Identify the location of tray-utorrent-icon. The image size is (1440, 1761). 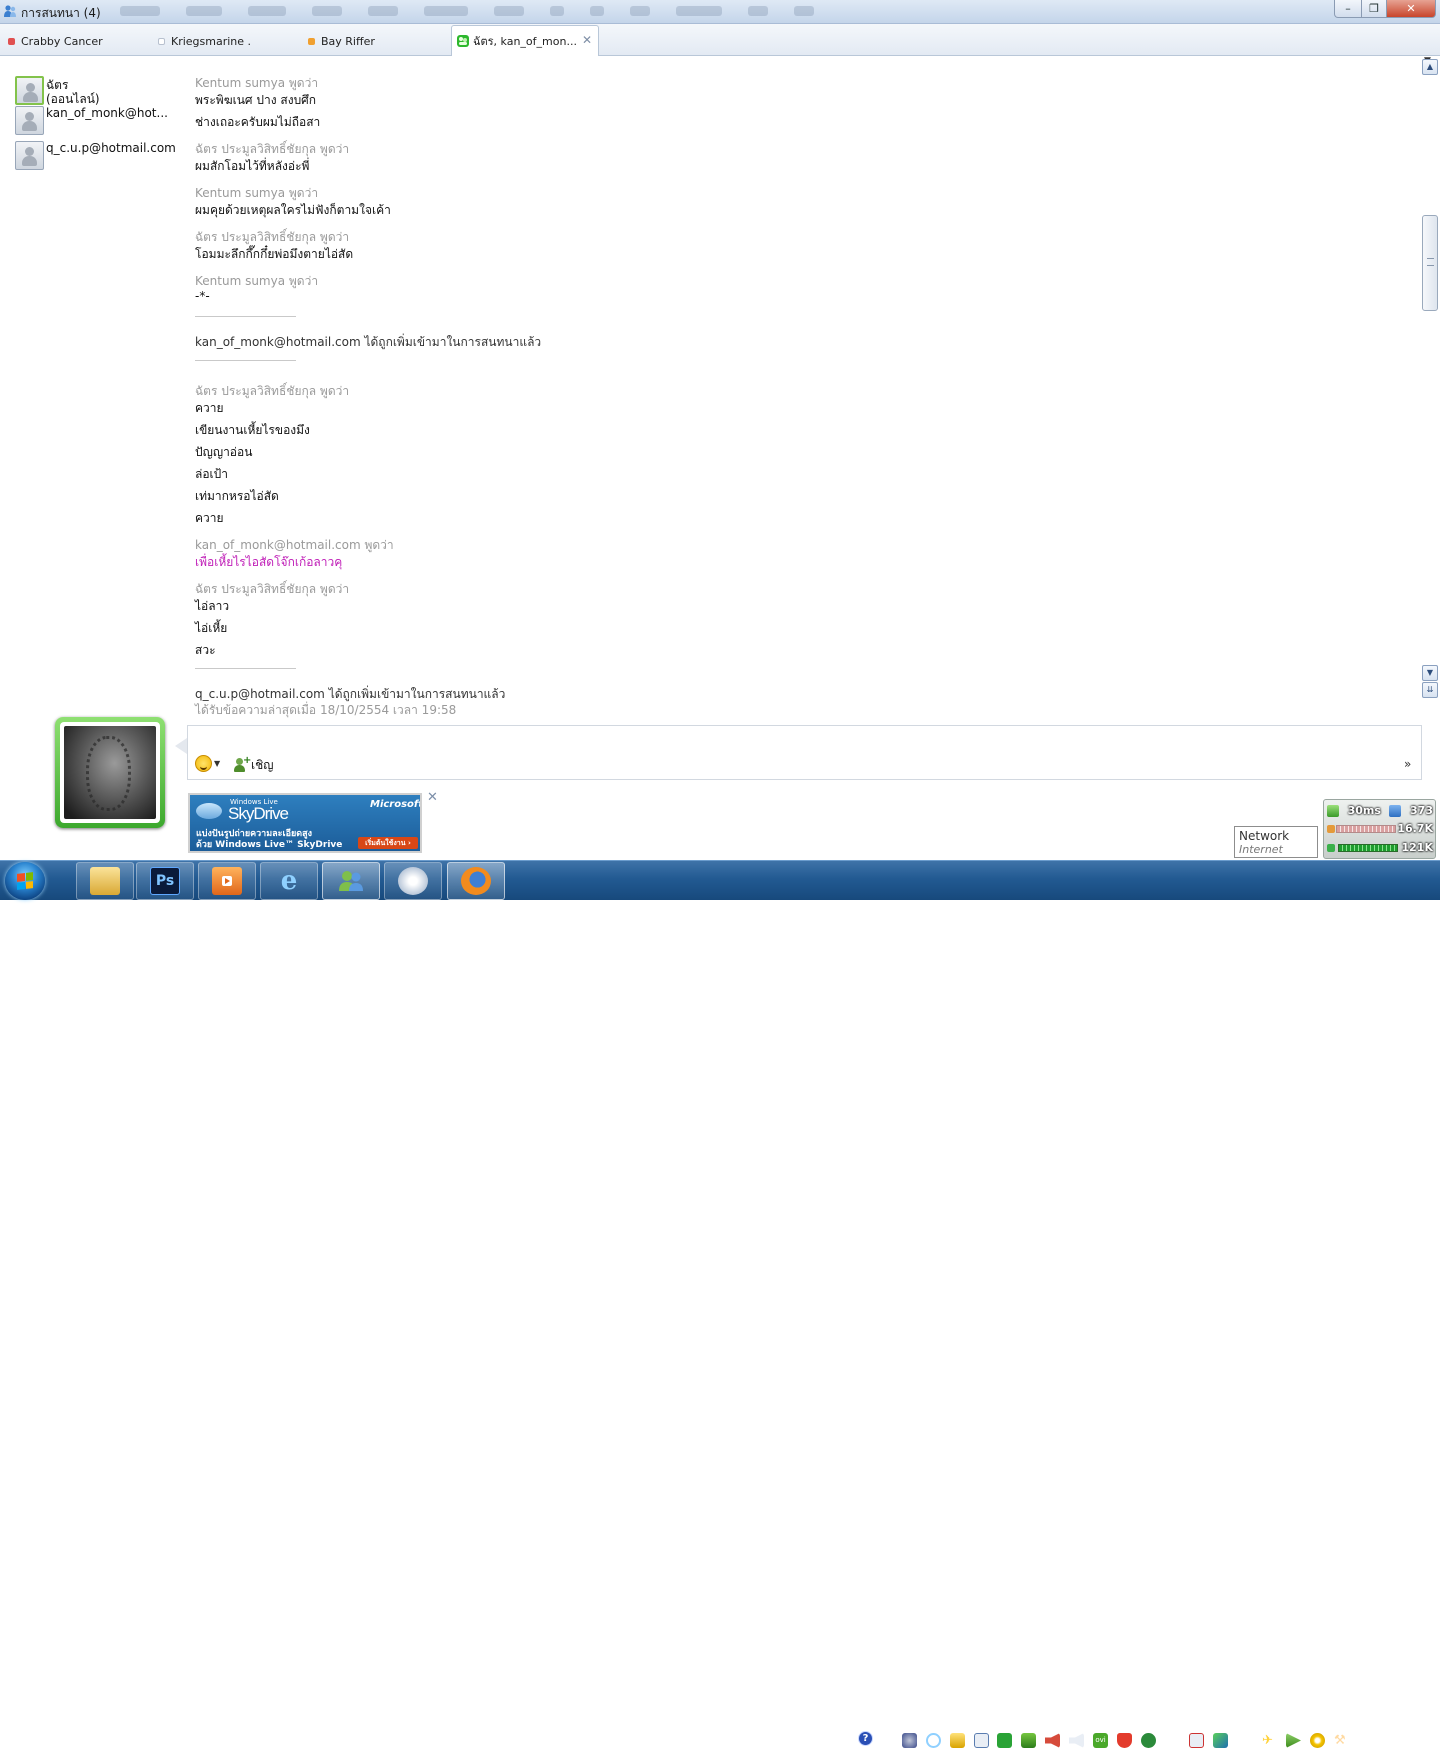
(1148, 1740).